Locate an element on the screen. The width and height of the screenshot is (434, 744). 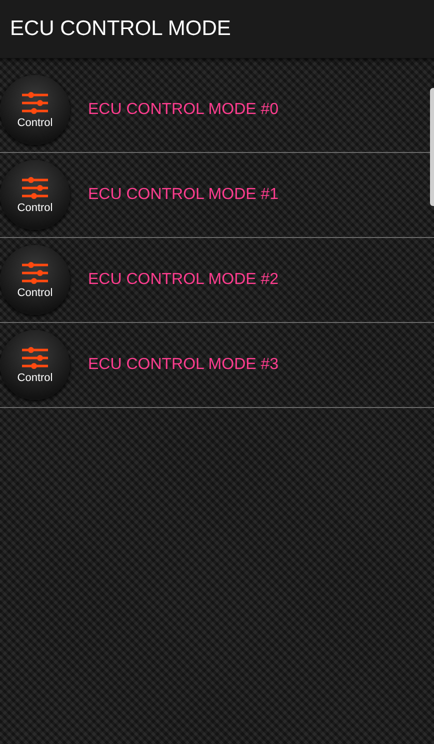
list-item: Control ECU CONTROL MODE #1 is located at coordinates (217, 195).